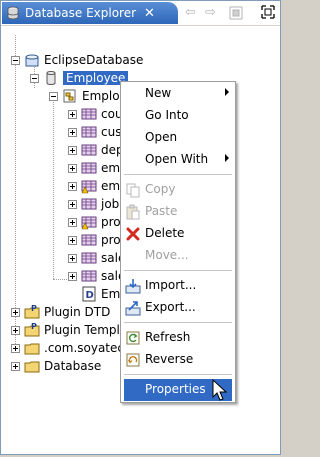 The height and width of the screenshot is (457, 320). I want to click on delete-icon, so click(133, 234).